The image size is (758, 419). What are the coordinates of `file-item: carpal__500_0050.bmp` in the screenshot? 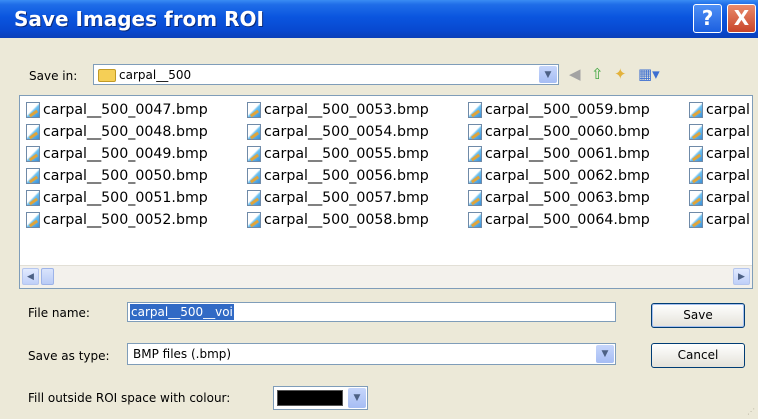 It's located at (135, 176).